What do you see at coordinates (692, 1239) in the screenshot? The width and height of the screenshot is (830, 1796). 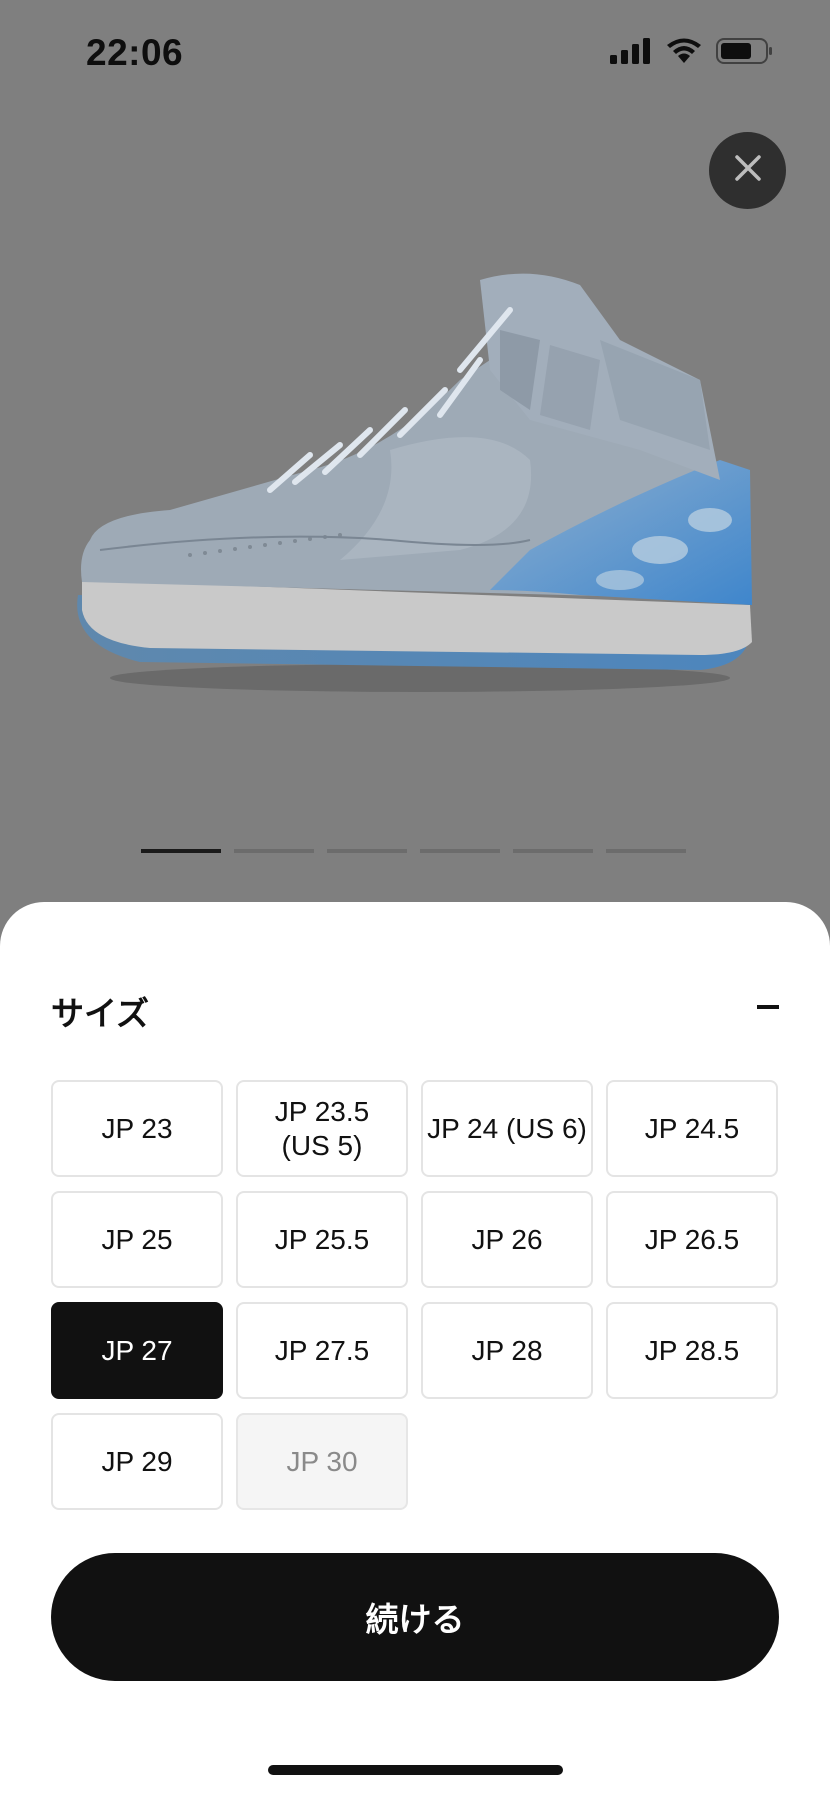 I see `size-option: JP 26.5` at bounding box center [692, 1239].